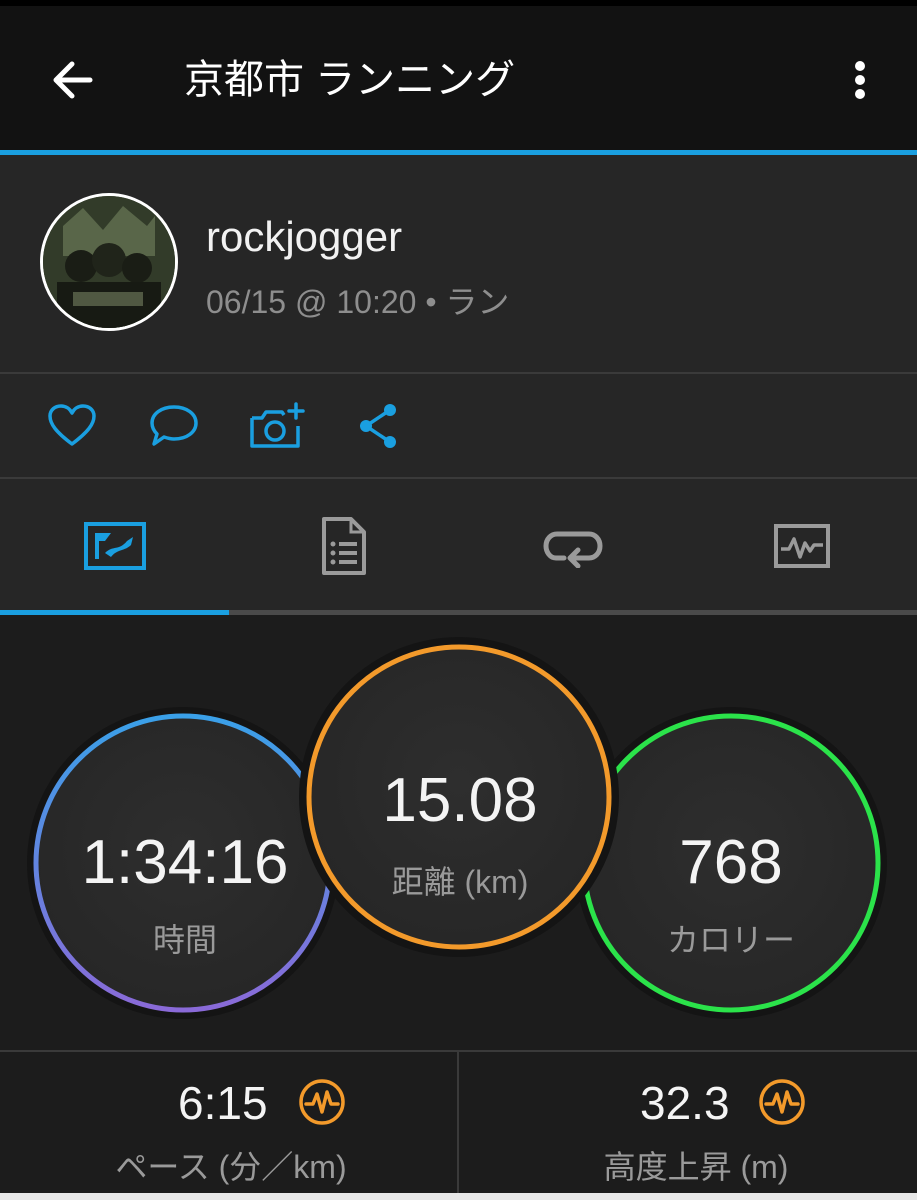  I want to click on comment-icon, so click(174, 425).